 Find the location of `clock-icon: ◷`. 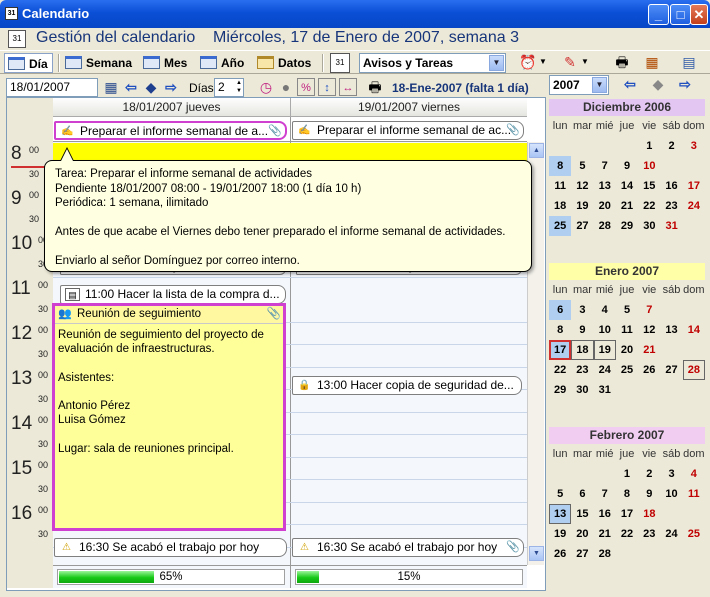

clock-icon: ◷ is located at coordinates (266, 88).